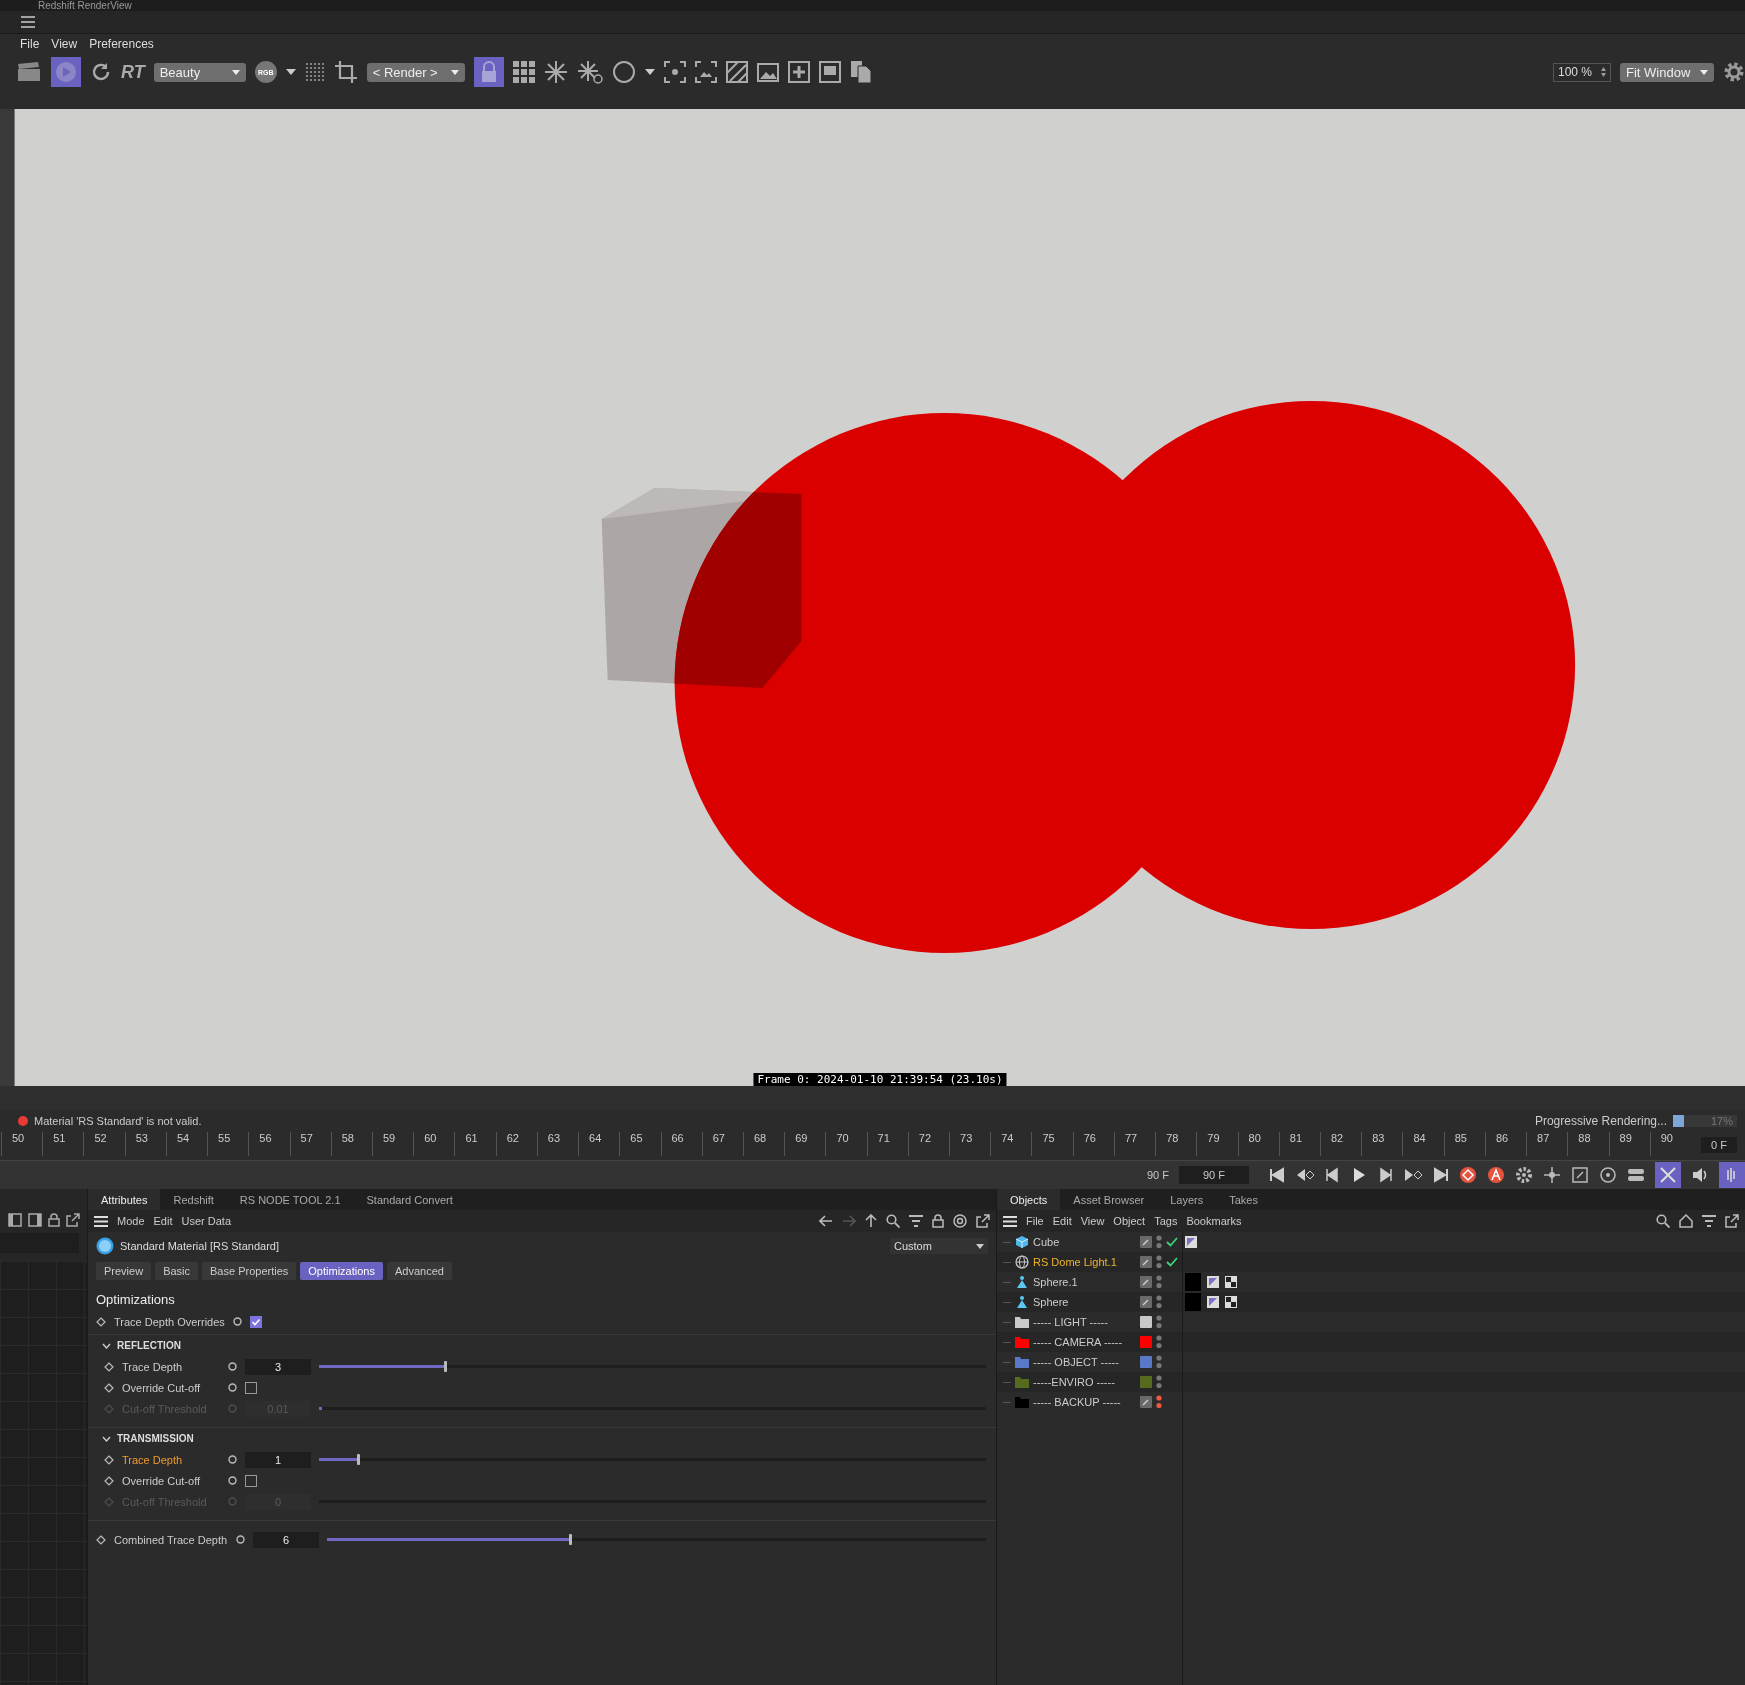 Image resolution: width=1745 pixels, height=1685 pixels. I want to click on panel-tab: Layers, so click(1187, 1199).